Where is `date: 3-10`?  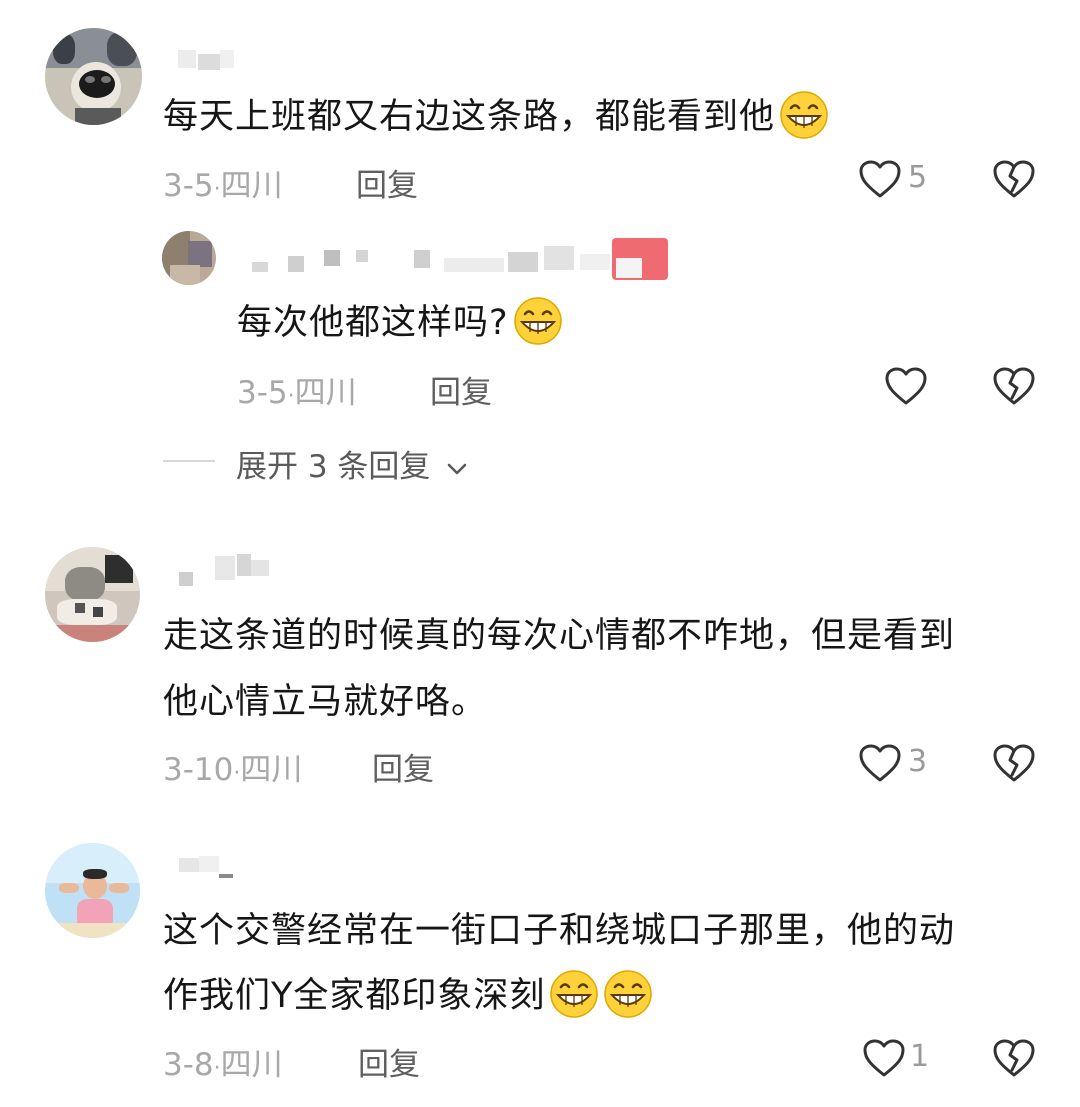
date: 3-10 is located at coordinates (198, 770).